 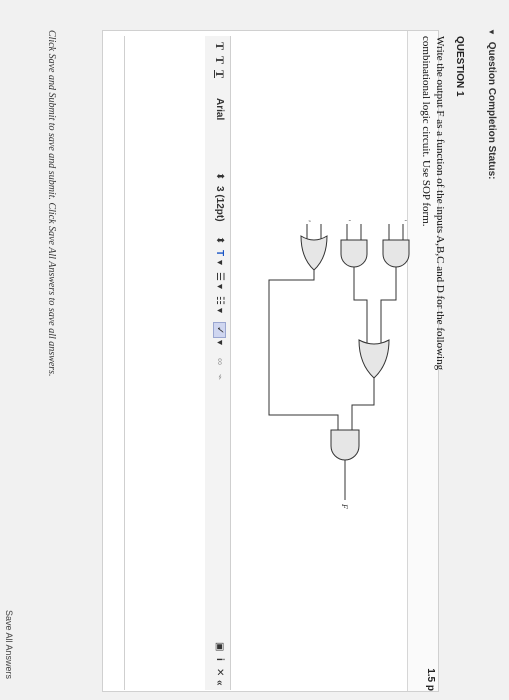 I want to click on text-color-icon: T, so click(x=219, y=253).